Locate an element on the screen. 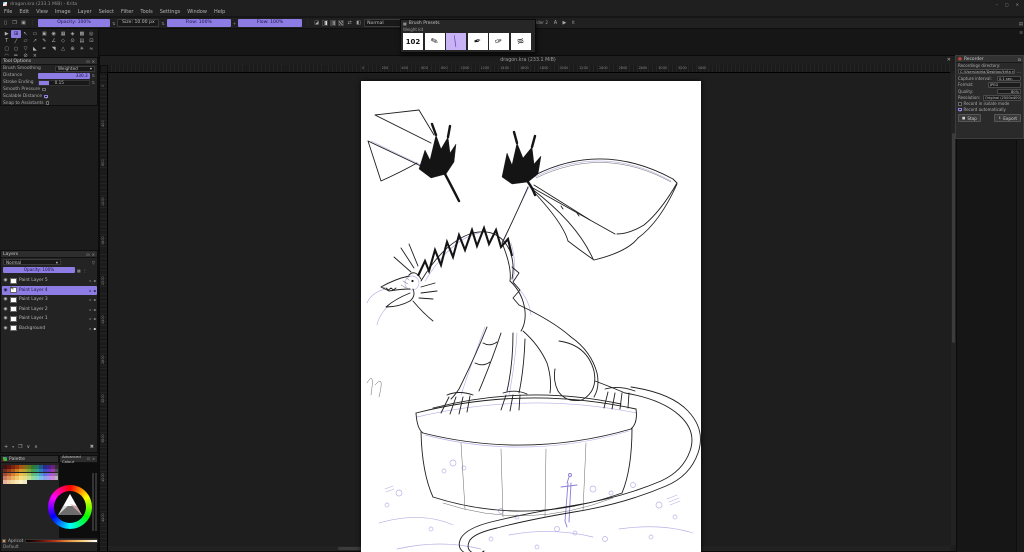  swap-colors-icon: ⇄ is located at coordinates (349, 23).